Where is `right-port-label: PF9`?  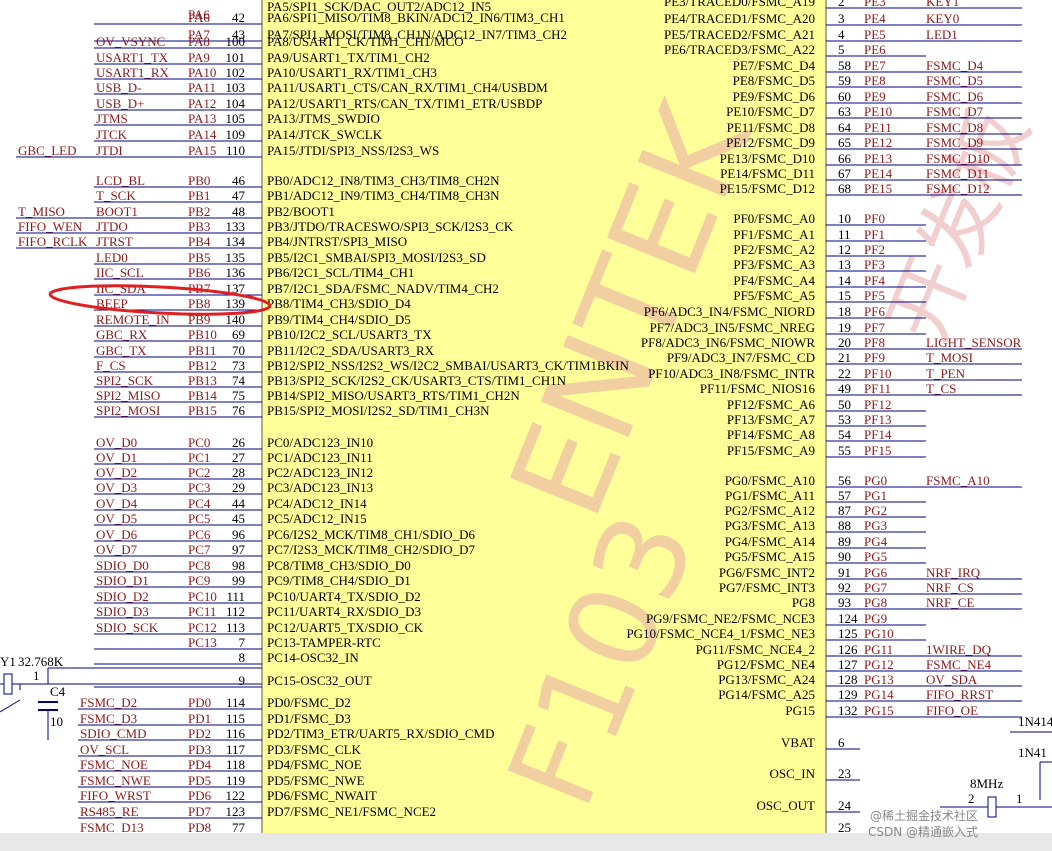 right-port-label: PF9 is located at coordinates (874, 357).